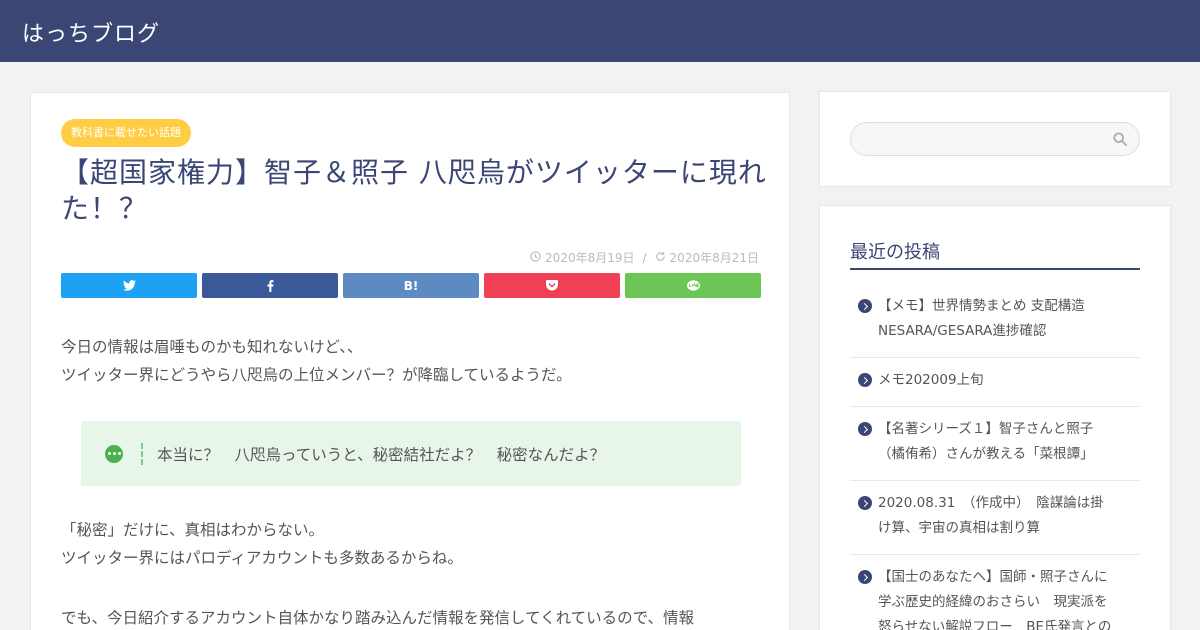 Image resolution: width=1200 pixels, height=630 pixels. What do you see at coordinates (600, 31) in the screenshot?
I see `site-header: はっちブログ` at bounding box center [600, 31].